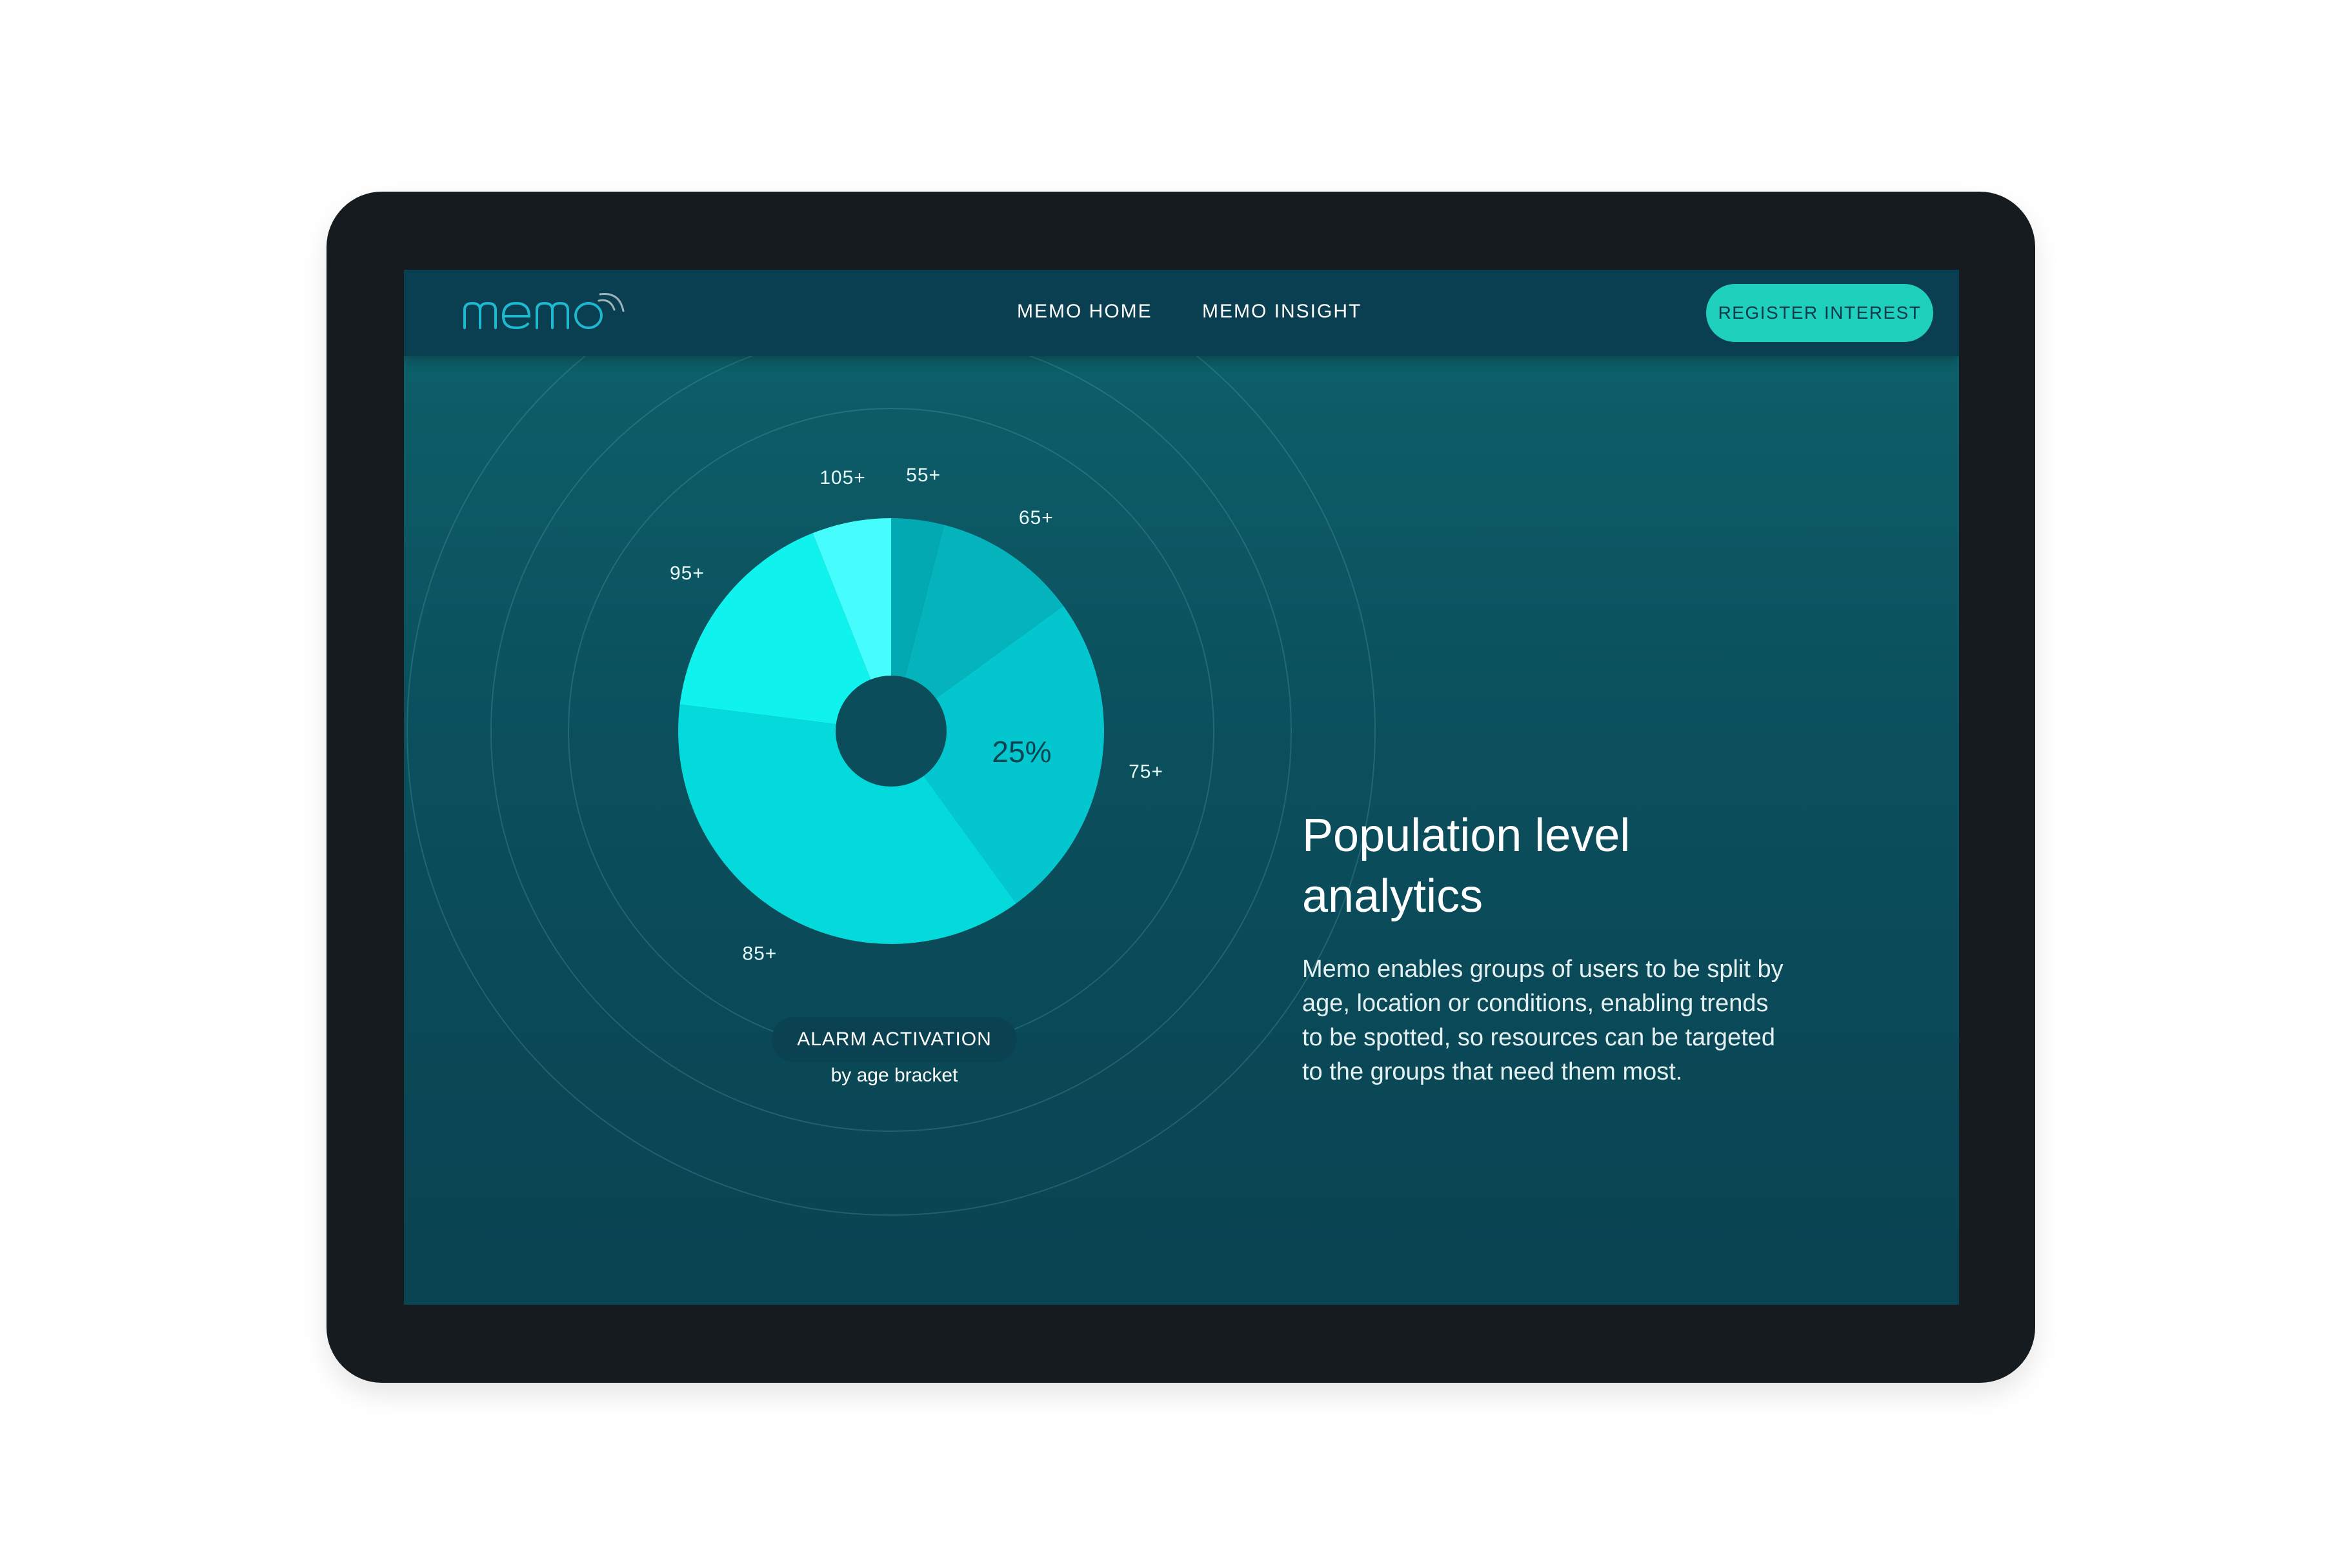 The width and height of the screenshot is (2352, 1568). What do you see at coordinates (1146, 772) in the screenshot?
I see `slice-label: 75+` at bounding box center [1146, 772].